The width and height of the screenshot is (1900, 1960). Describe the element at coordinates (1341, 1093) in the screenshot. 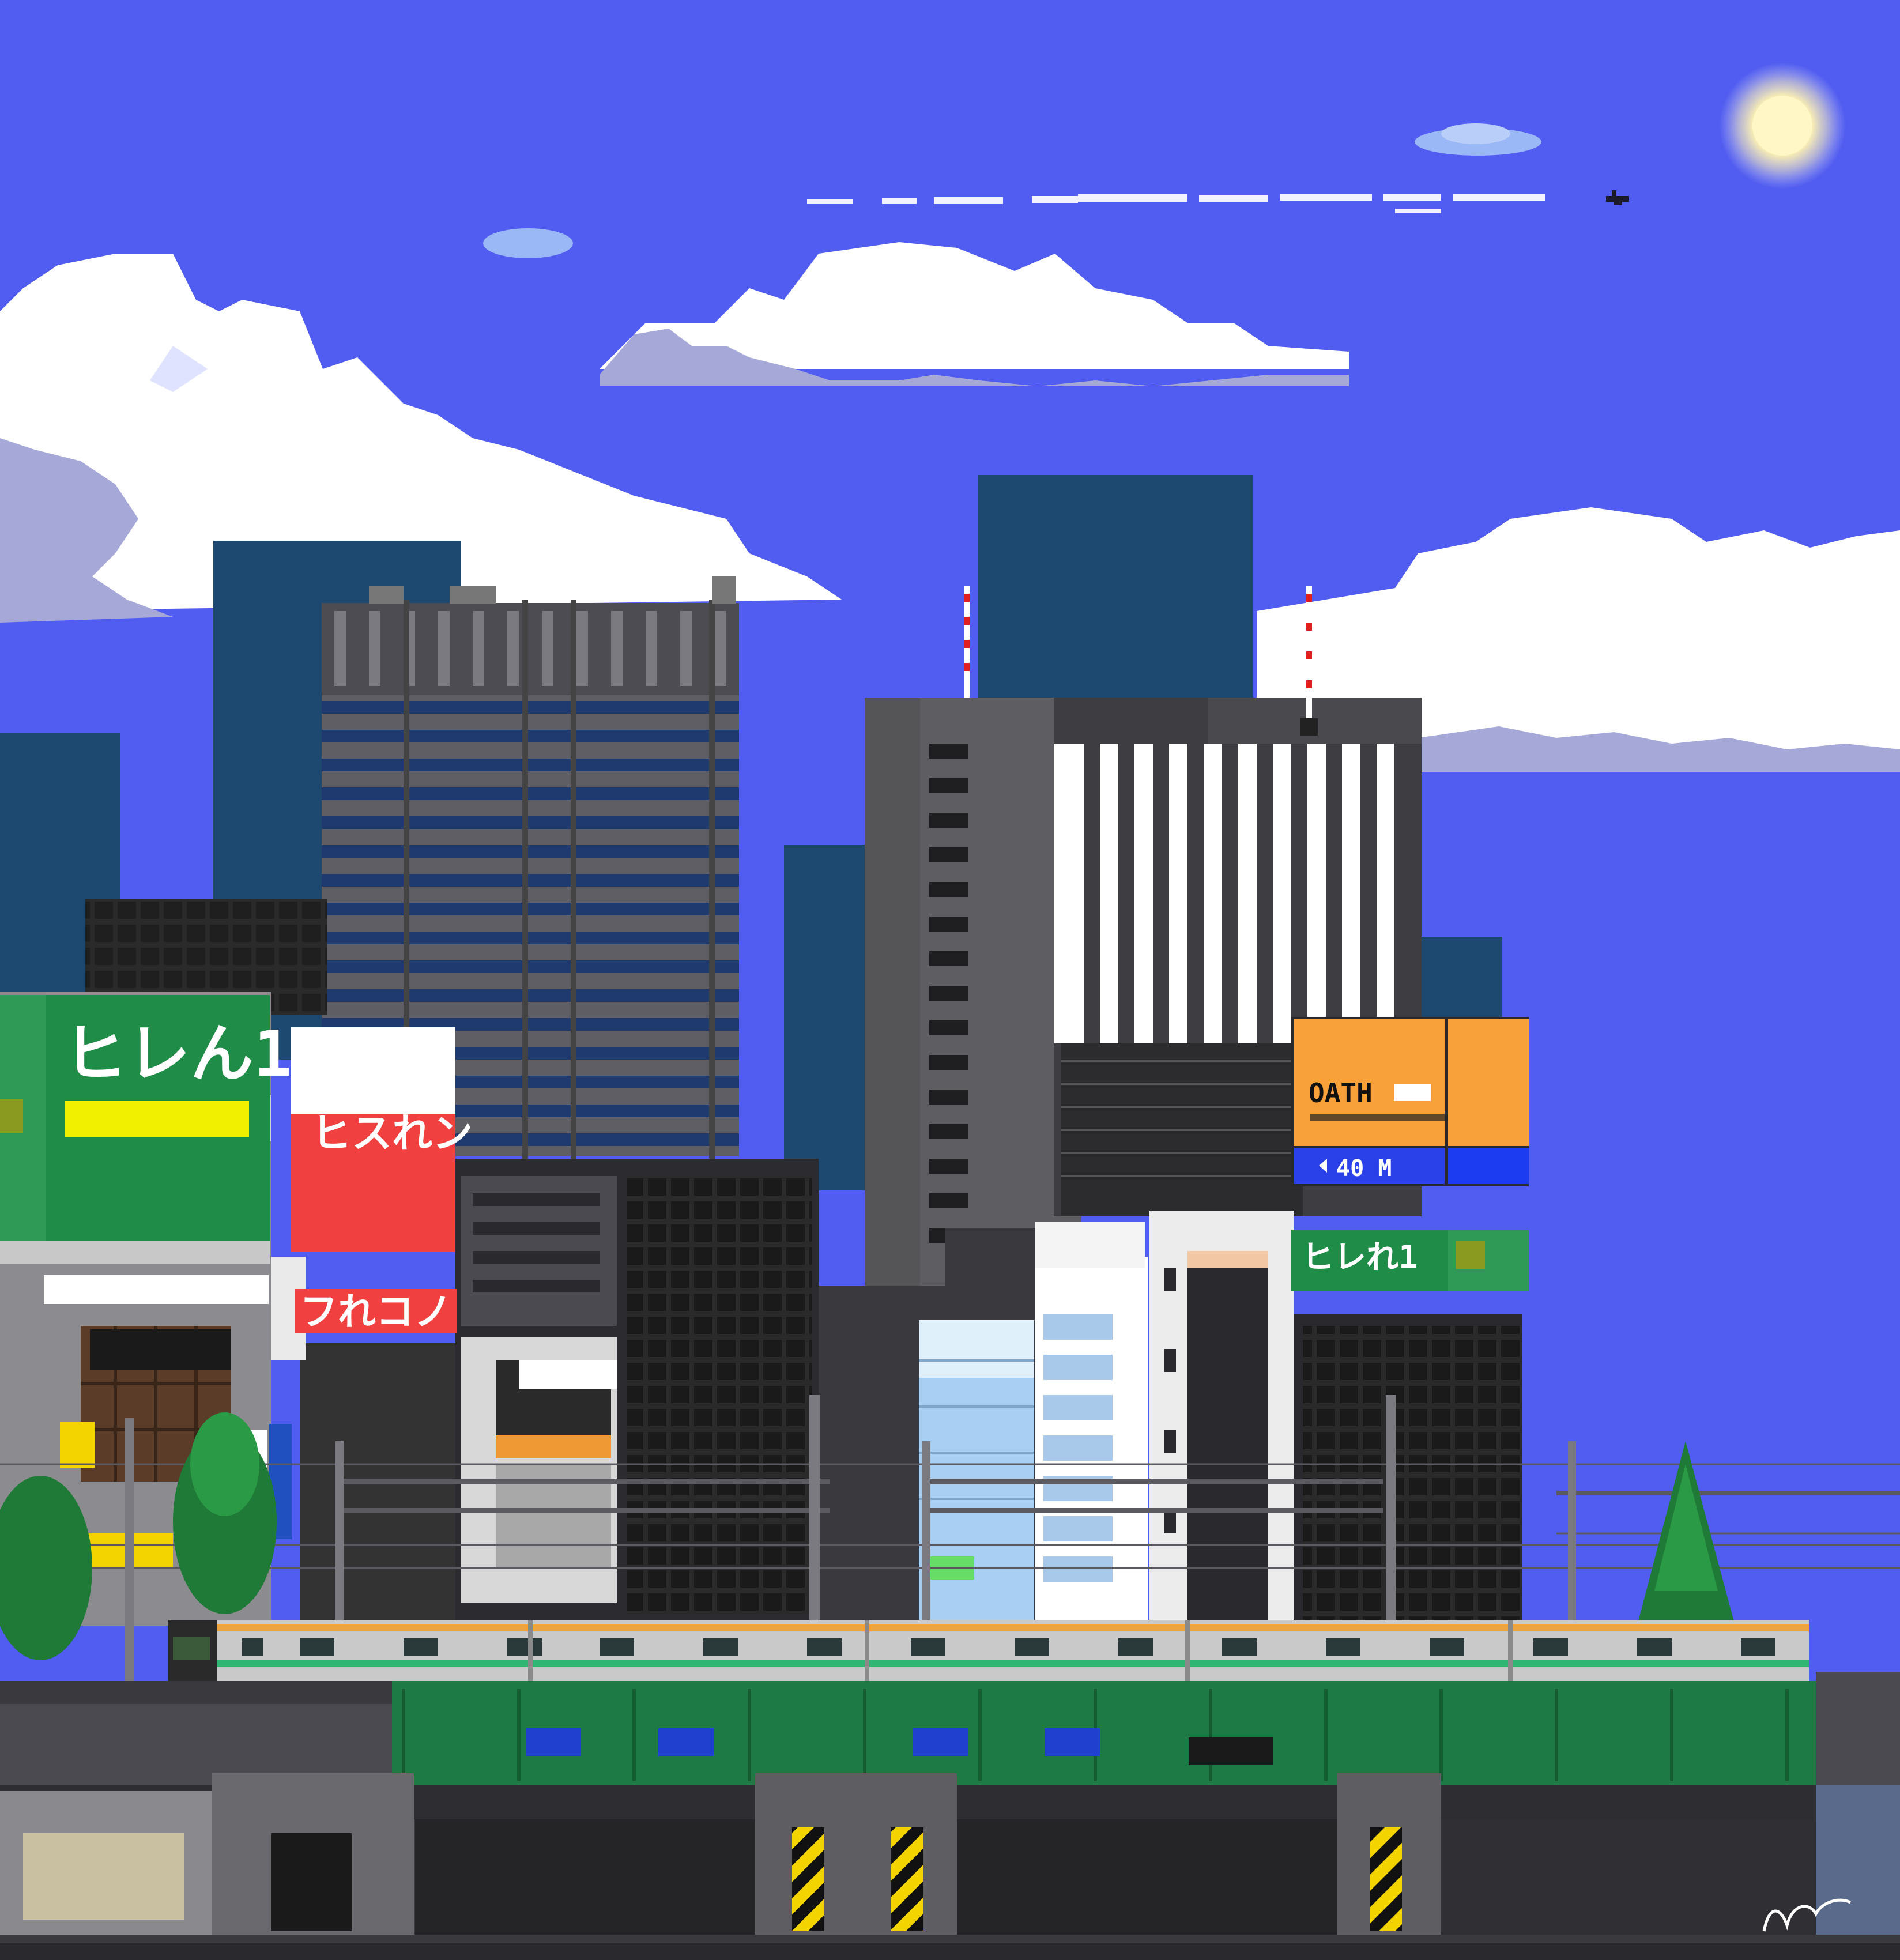

I see `oath-title: OATH` at that location.